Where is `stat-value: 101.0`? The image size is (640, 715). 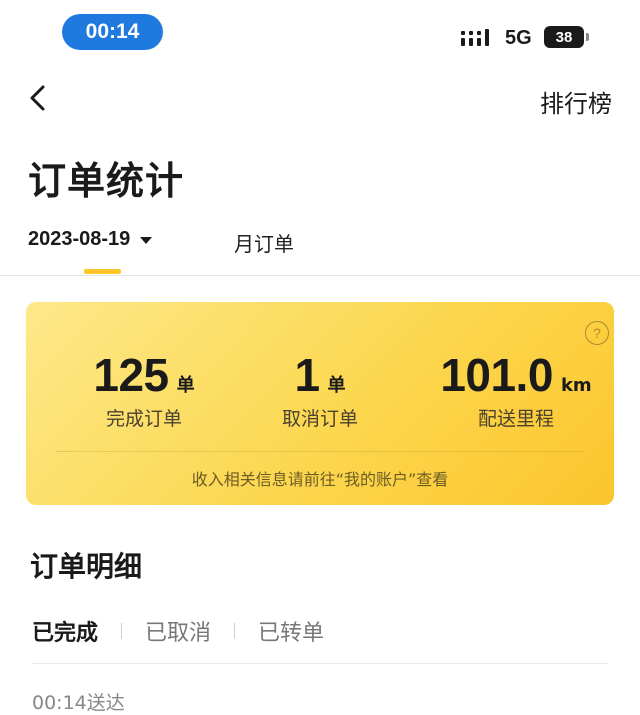
stat-value: 101.0 is located at coordinates (496, 375).